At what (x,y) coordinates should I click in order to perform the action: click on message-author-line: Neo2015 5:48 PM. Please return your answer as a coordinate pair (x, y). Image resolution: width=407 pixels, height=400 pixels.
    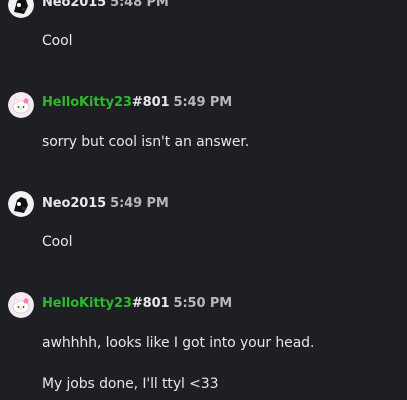
    Looking at the image, I should click on (105, 5).